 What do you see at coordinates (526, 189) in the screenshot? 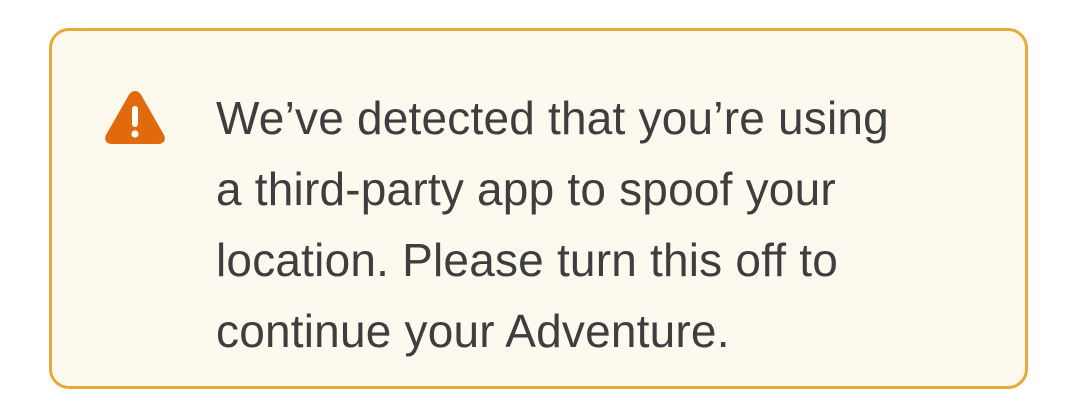
I see `warning-message-line-2: a third-party app to spoof your` at bounding box center [526, 189].